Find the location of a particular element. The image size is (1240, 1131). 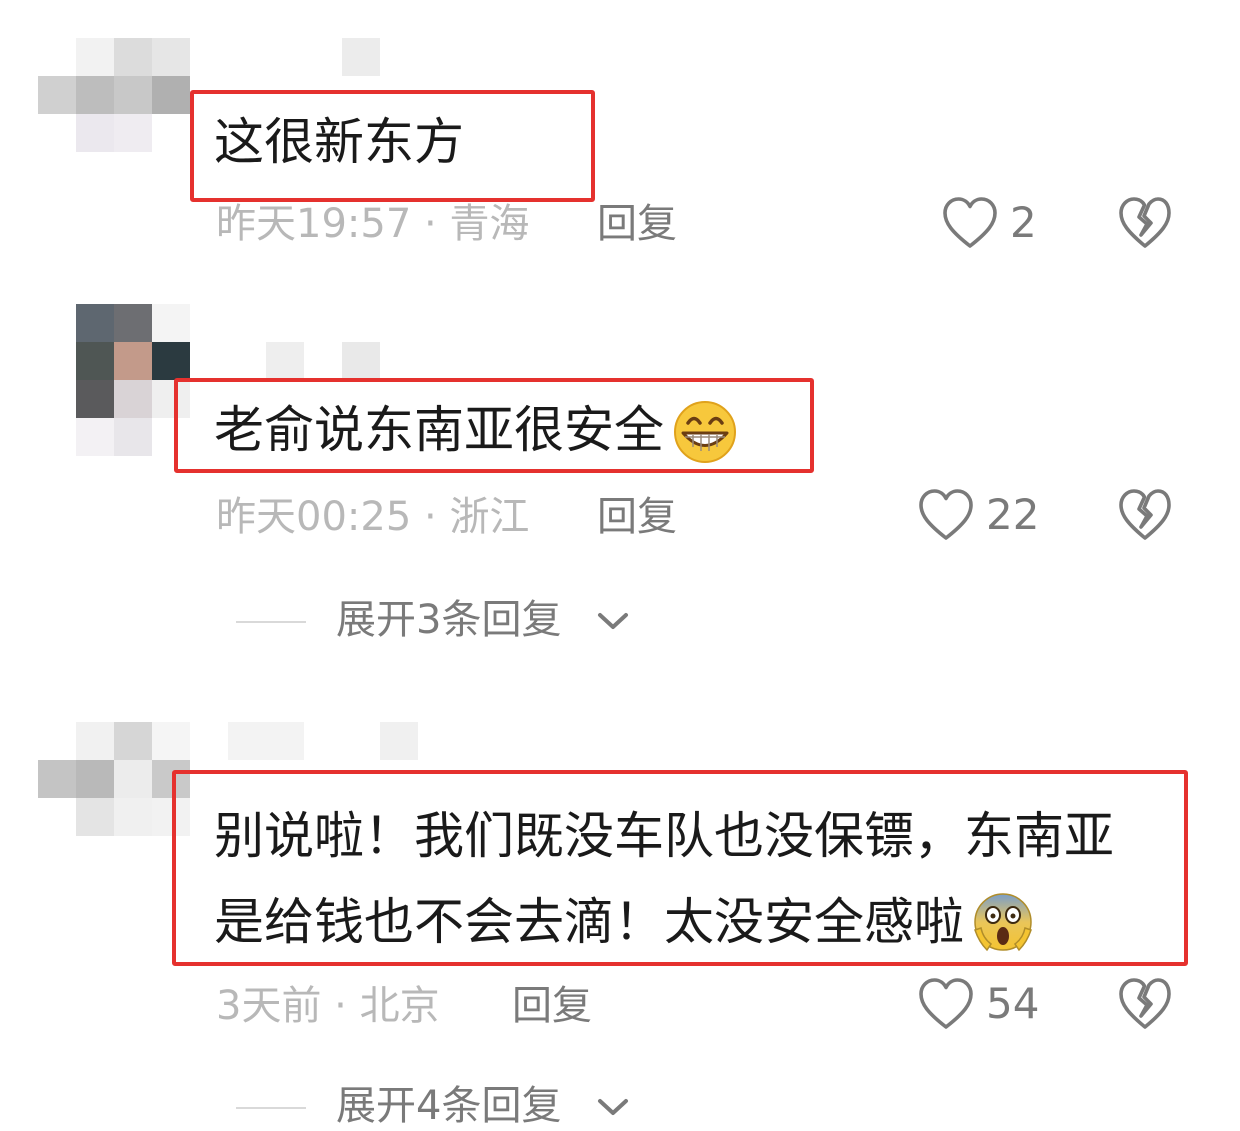

expand-replies: 展开4条回复 is located at coordinates (446, 1106).